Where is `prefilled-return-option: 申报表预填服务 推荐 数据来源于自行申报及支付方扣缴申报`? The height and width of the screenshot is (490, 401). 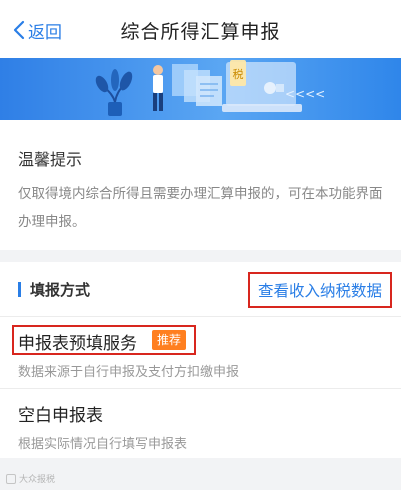
prefilled-return-option: 申报表预填服务 推荐 数据来源于自行申报及支付方扣缴申报 is located at coordinates (200, 352).